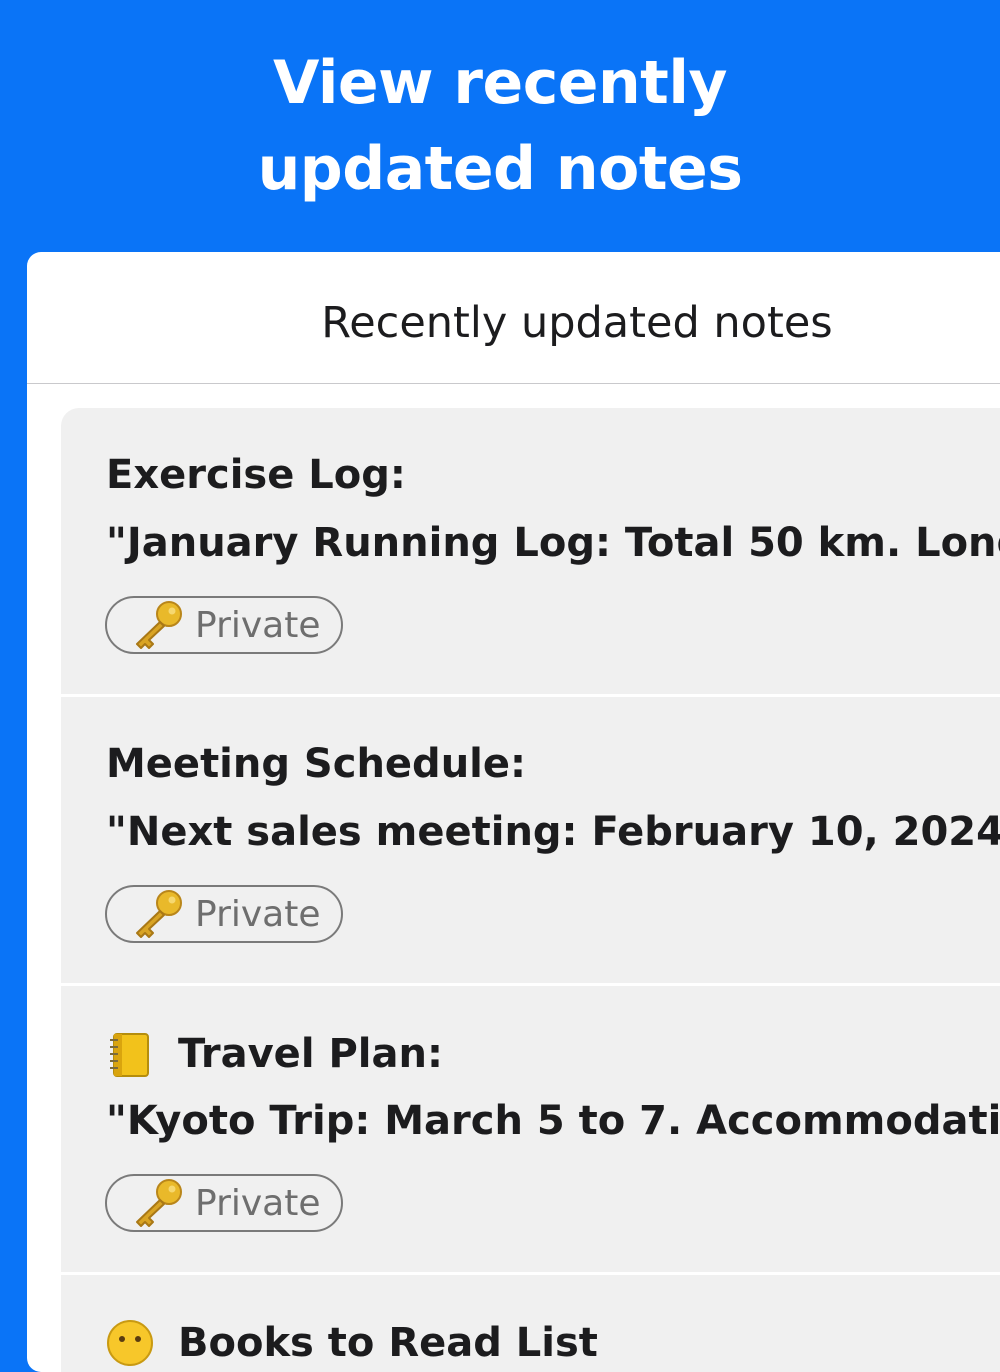 The width and height of the screenshot is (1000, 1372). What do you see at coordinates (129, 1055) in the screenshot?
I see `notebook-icon` at bounding box center [129, 1055].